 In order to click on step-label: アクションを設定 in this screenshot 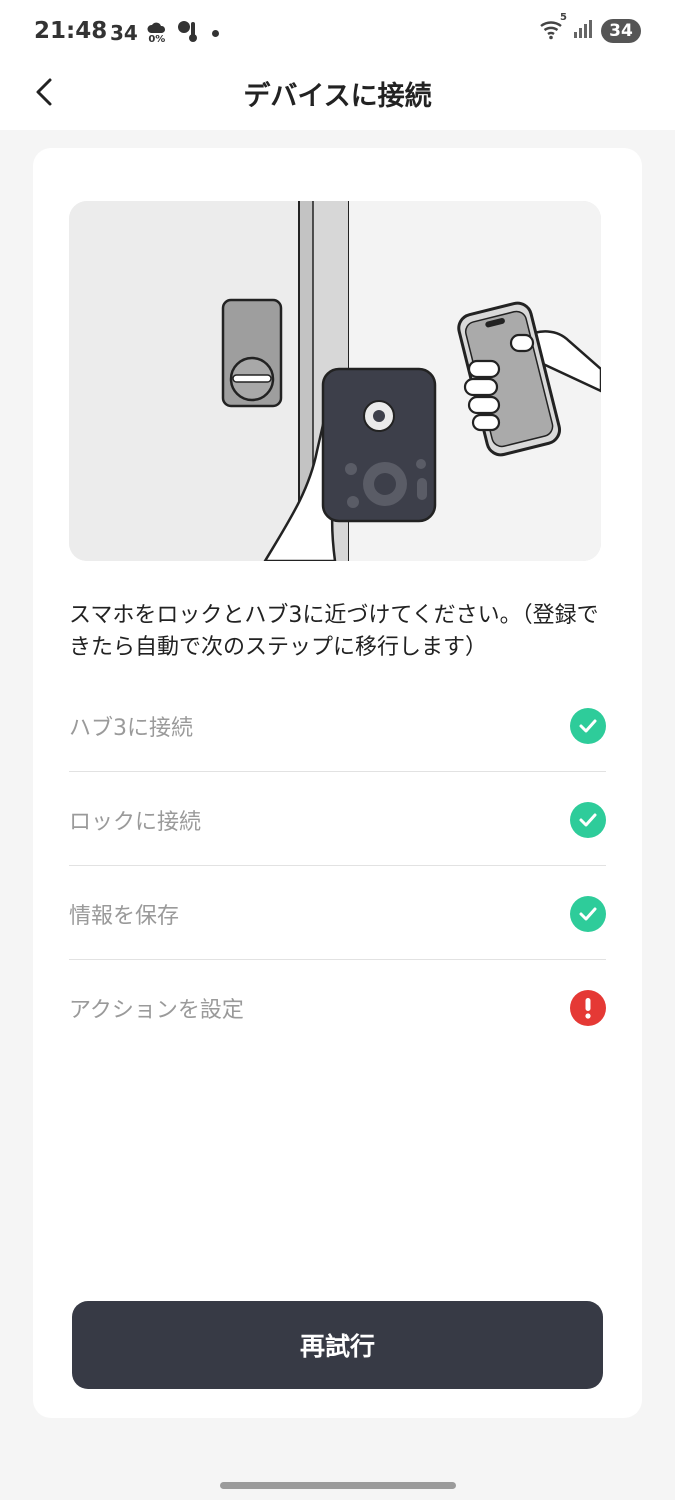, I will do `click(156, 1010)`.